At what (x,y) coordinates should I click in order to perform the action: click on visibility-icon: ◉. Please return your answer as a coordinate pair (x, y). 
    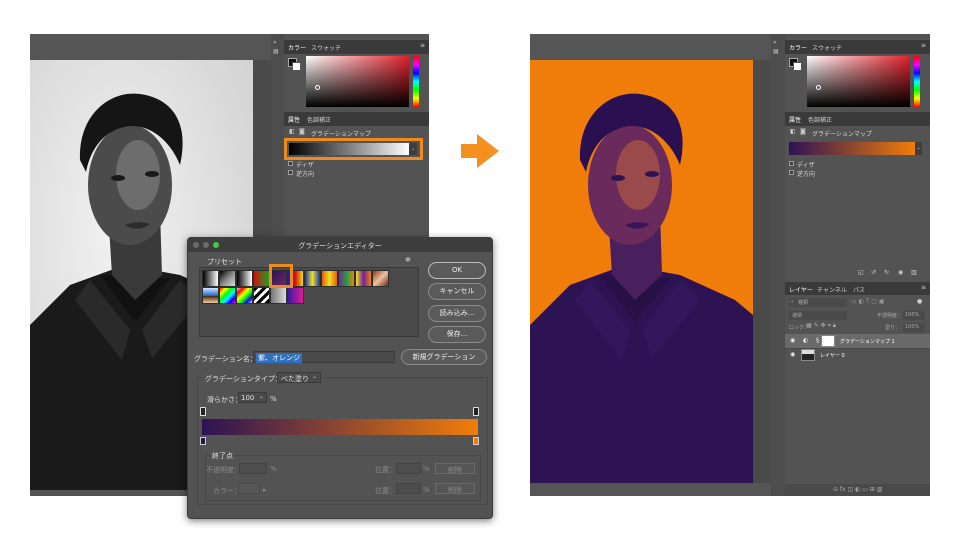
    Looking at the image, I should click on (900, 273).